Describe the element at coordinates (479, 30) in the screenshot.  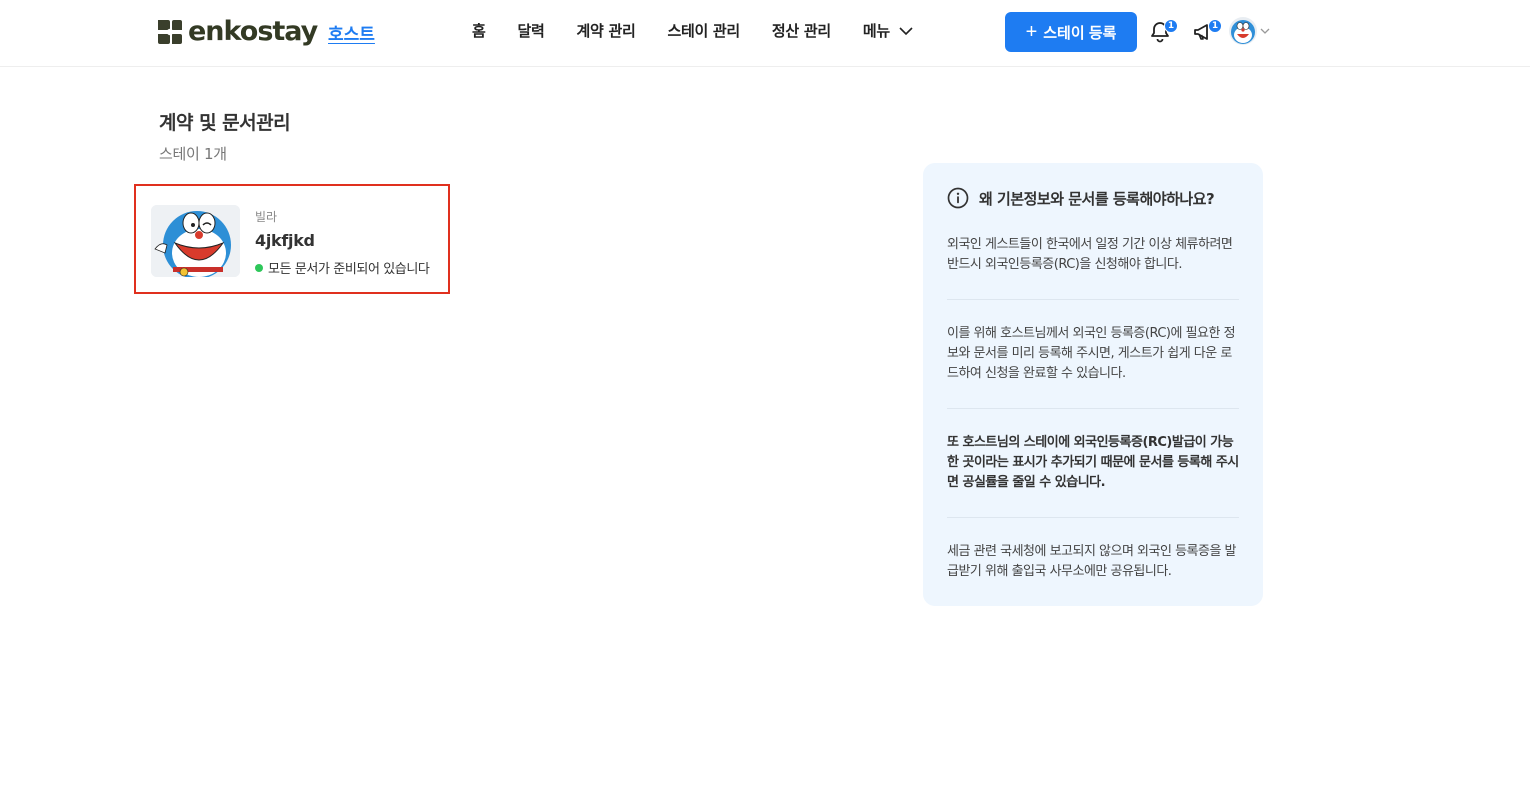
I see `nav-home: 홈` at that location.